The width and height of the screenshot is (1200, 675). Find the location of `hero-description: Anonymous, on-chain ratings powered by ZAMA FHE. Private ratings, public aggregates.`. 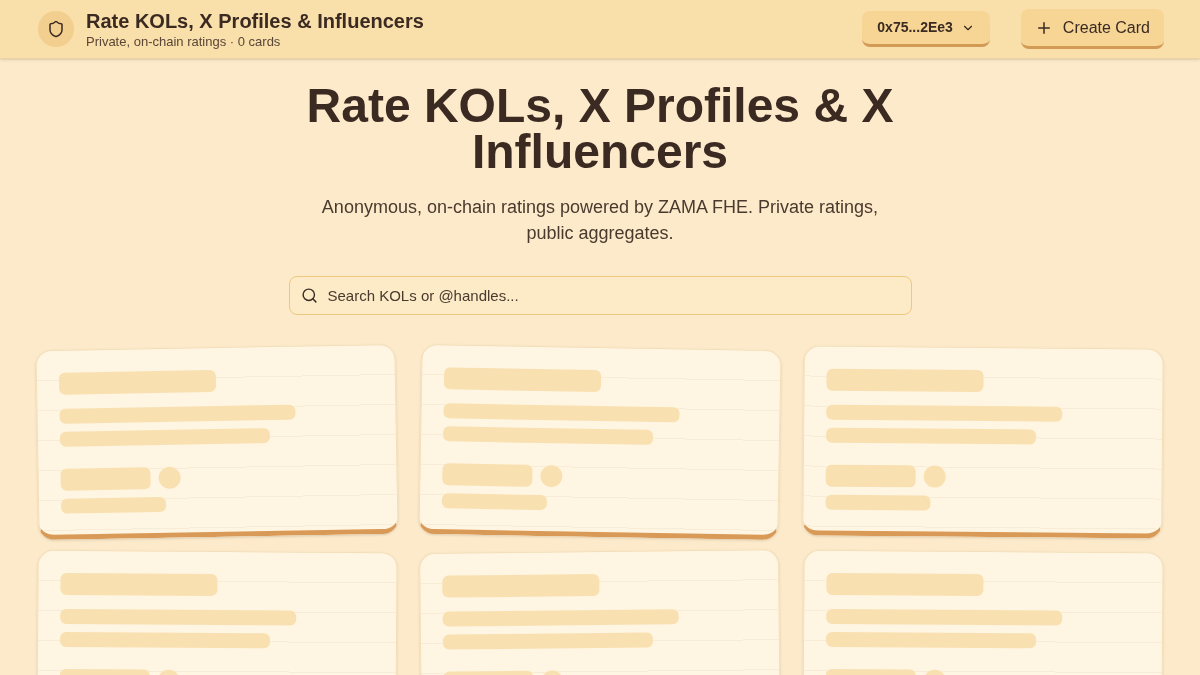

hero-description: Anonymous, on-chain ratings powered by ZAMA FHE. Private ratings, public aggregates. is located at coordinates (600, 220).